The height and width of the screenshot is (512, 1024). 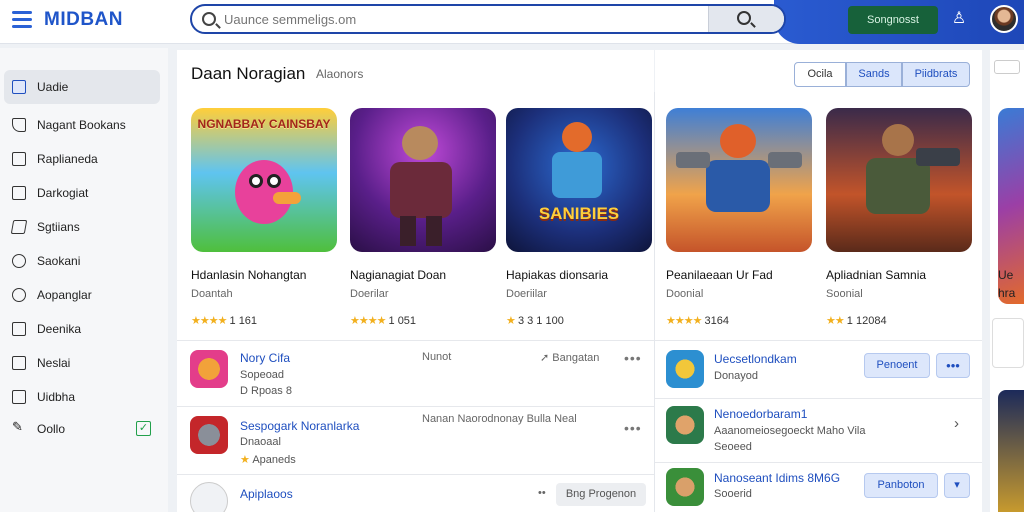 What do you see at coordinates (67, 159) in the screenshot?
I see `sidebar-item-label: Raplianeda` at bounding box center [67, 159].